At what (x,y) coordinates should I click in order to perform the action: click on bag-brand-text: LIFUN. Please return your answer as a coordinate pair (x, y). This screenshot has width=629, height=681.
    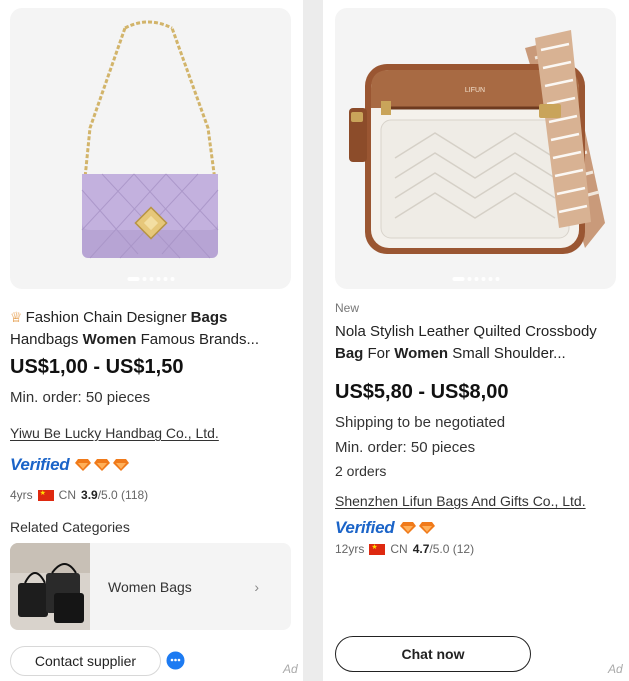
    Looking at the image, I should click on (475, 90).